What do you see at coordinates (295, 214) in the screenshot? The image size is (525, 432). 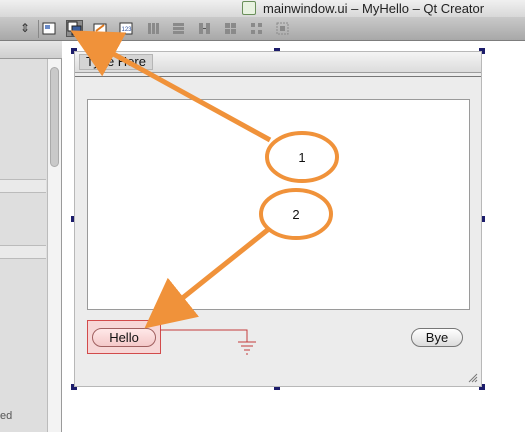 I see `callout-label-2: 2` at bounding box center [295, 214].